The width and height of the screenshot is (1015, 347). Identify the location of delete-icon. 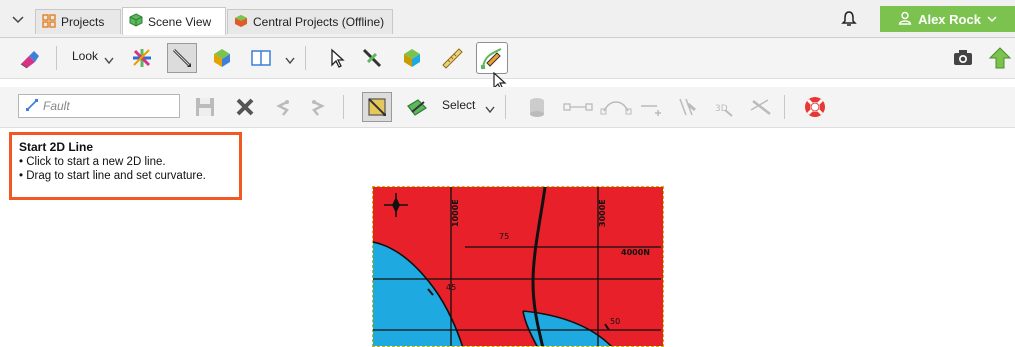
(245, 107).